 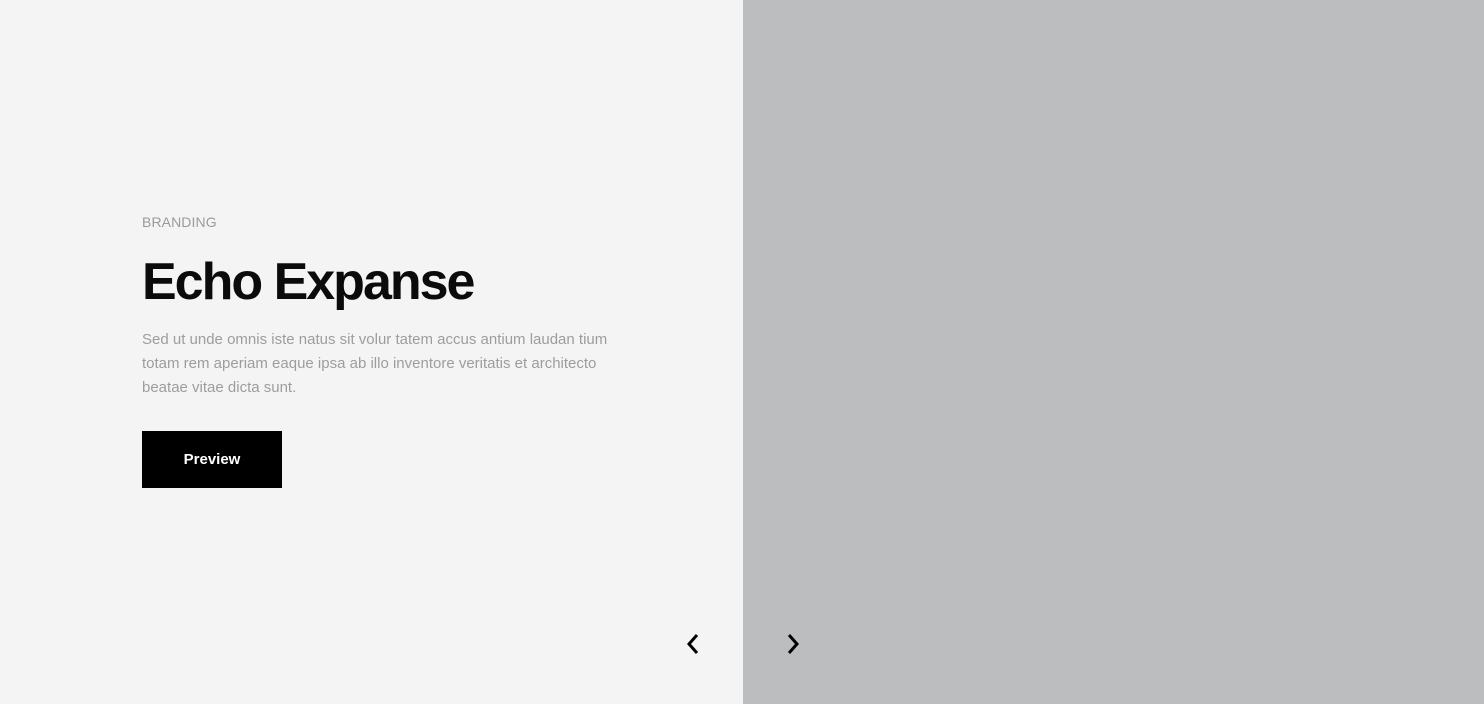 What do you see at coordinates (179, 222) in the screenshot?
I see `slide-category: BRANDING` at bounding box center [179, 222].